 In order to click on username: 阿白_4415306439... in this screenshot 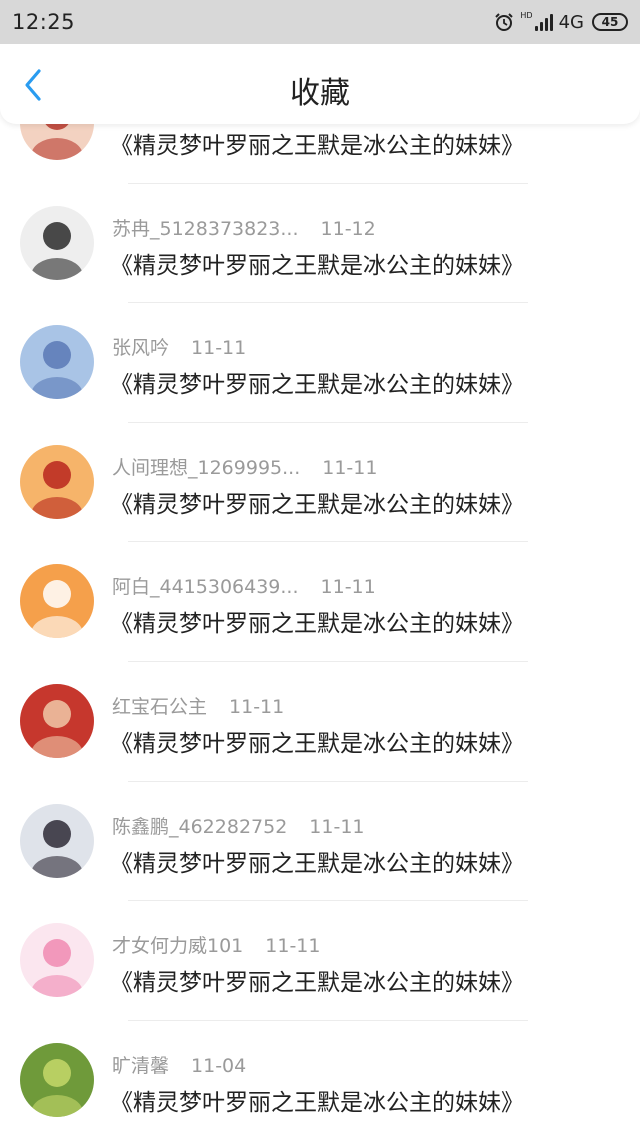, I will do `click(205, 587)`.